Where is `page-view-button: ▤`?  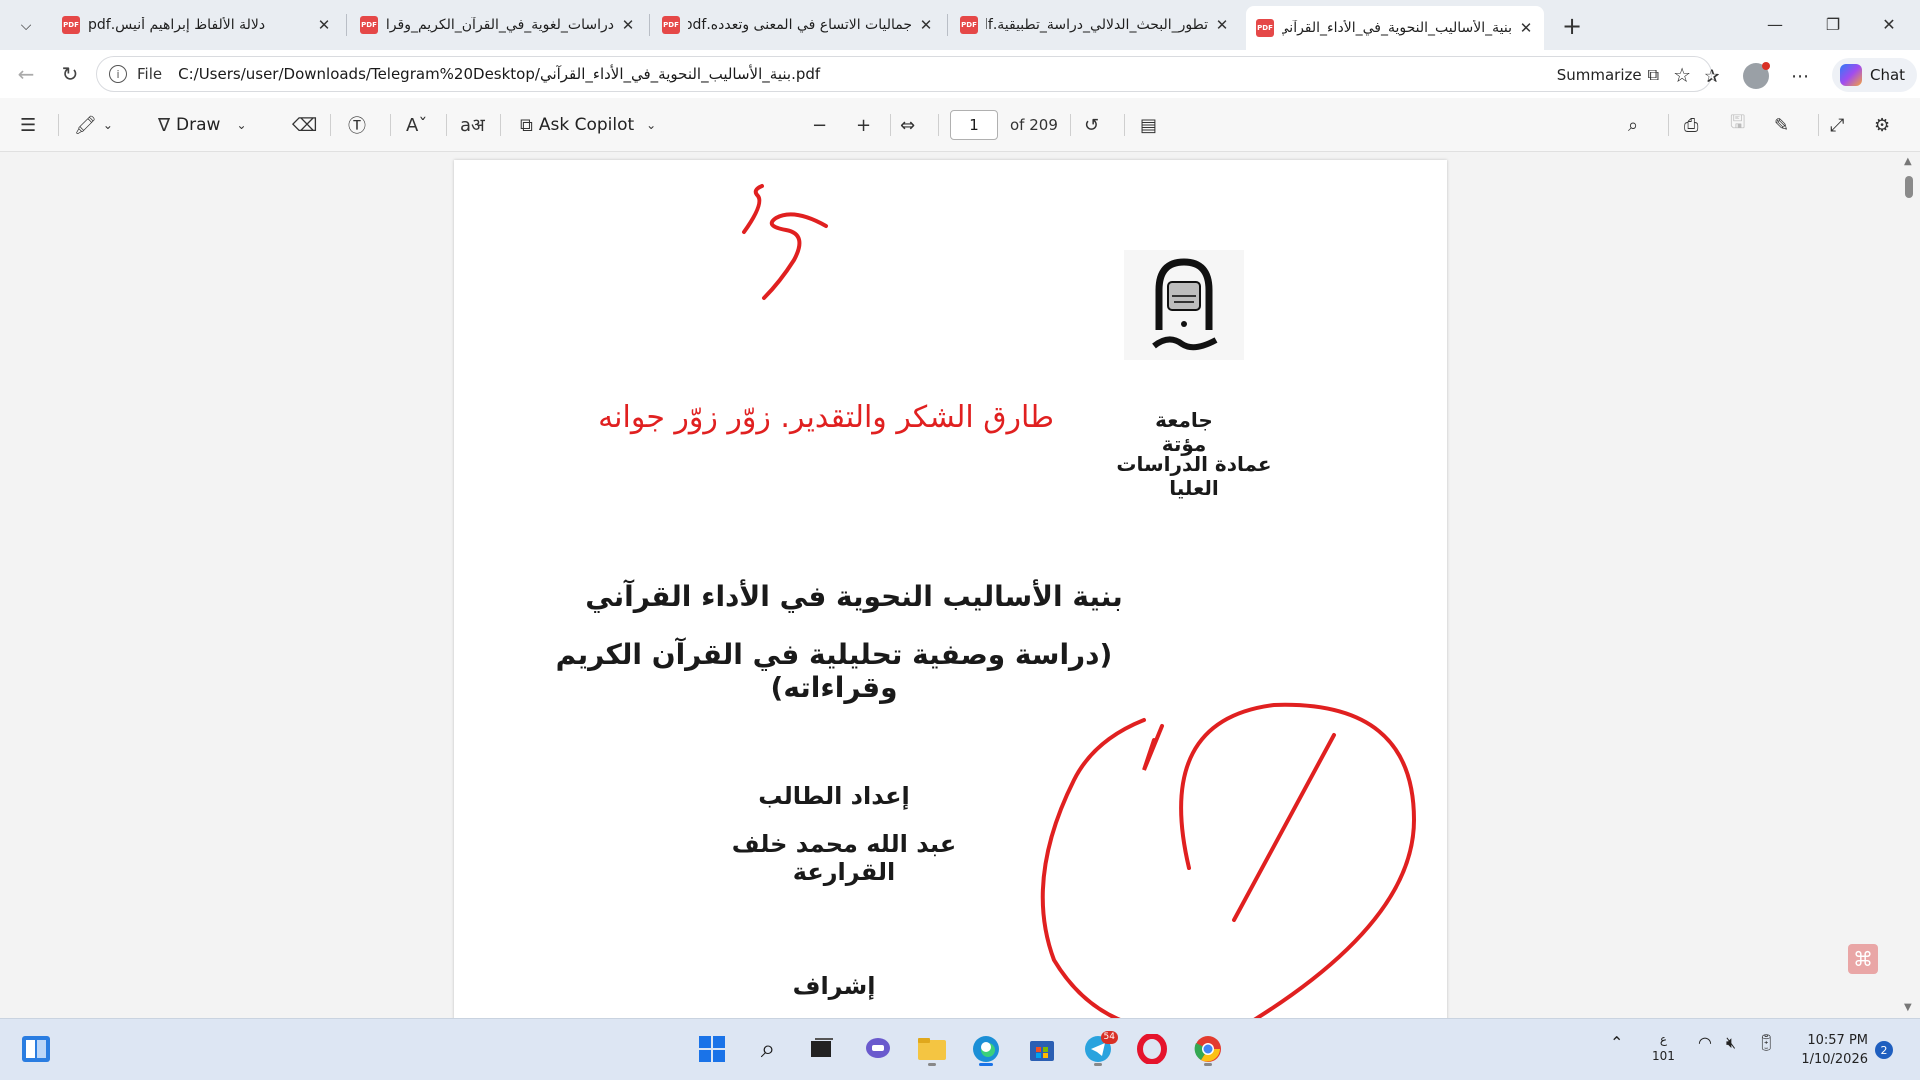 page-view-button: ▤ is located at coordinates (1148, 125).